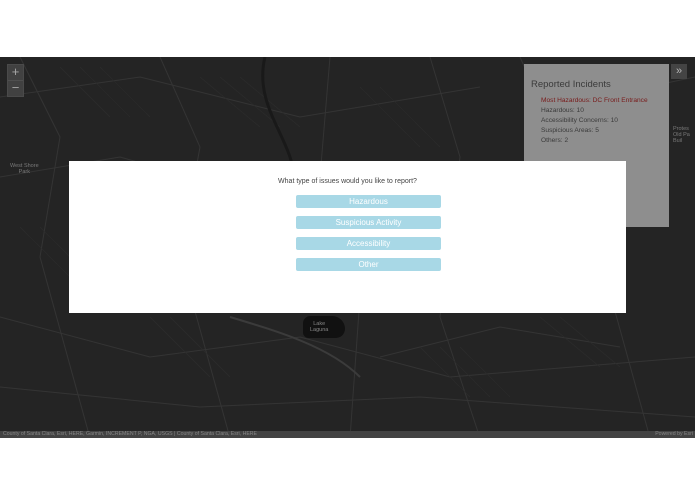  Describe the element at coordinates (368, 222) in the screenshot. I see `suspicious-activity-button: Suspicious Activity` at that location.